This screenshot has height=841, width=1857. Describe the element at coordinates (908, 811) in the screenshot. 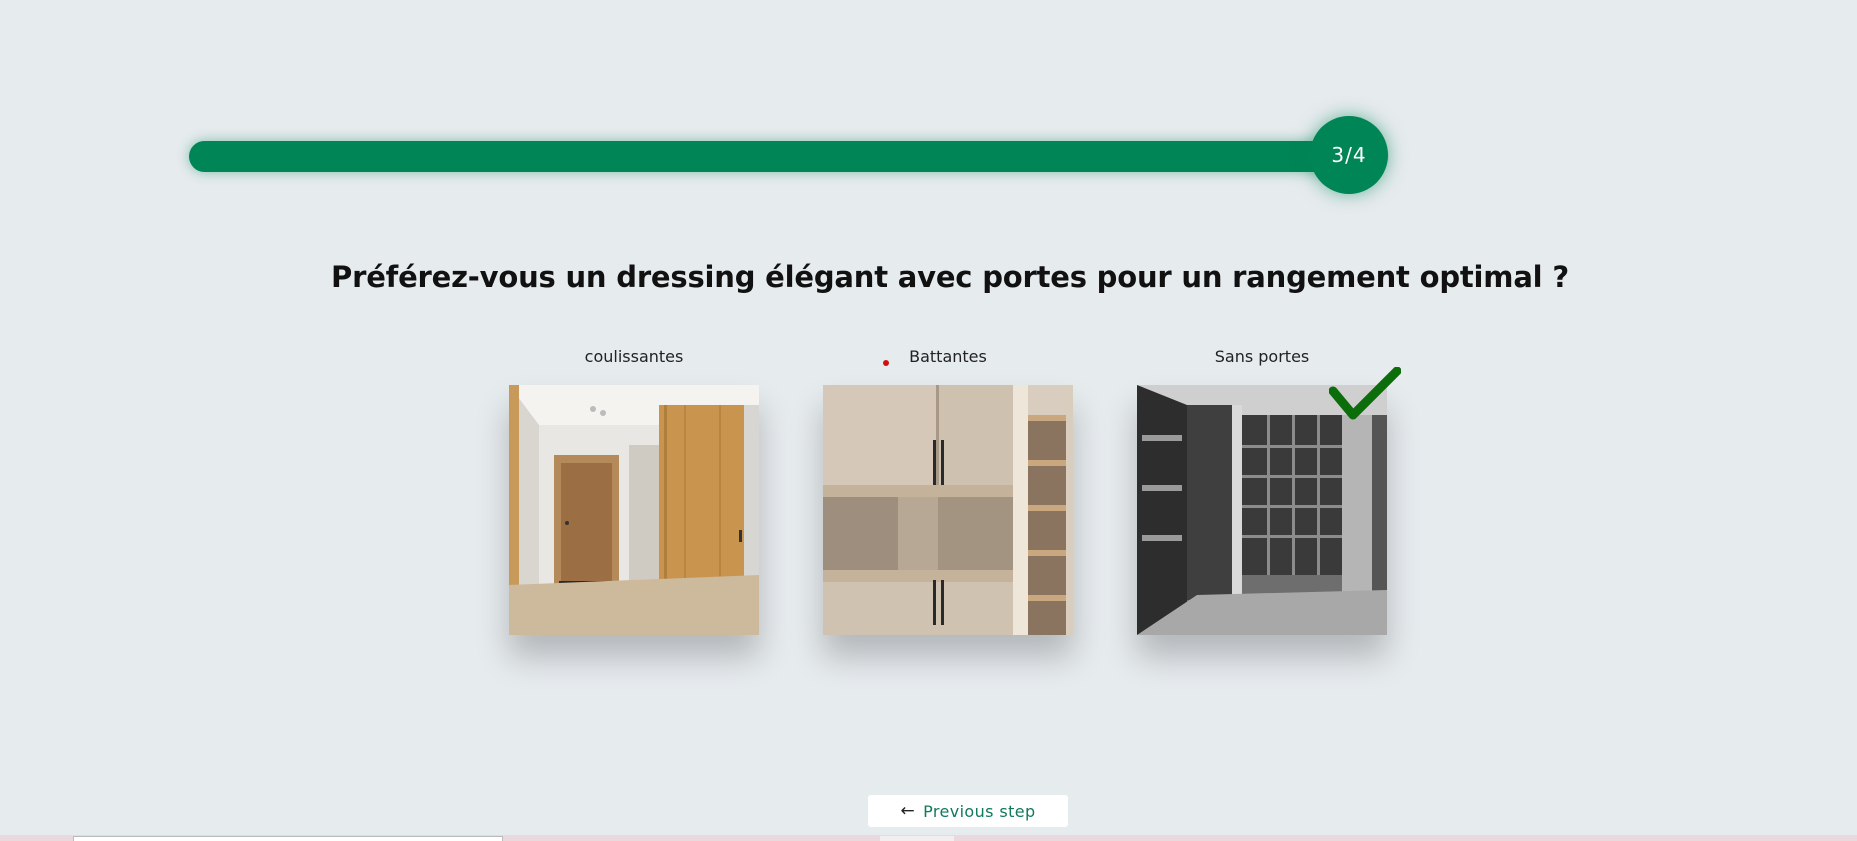

I see `arrow-left-icon: ←` at that location.